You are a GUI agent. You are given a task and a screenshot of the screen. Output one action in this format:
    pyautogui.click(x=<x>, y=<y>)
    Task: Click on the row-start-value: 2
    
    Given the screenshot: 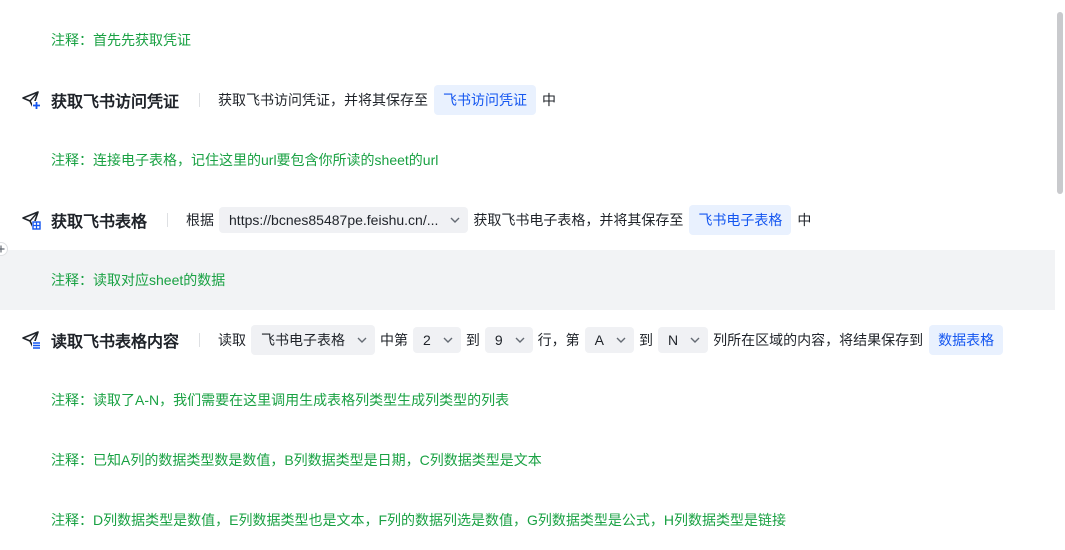 What is the action you would take?
    pyautogui.click(x=427, y=340)
    